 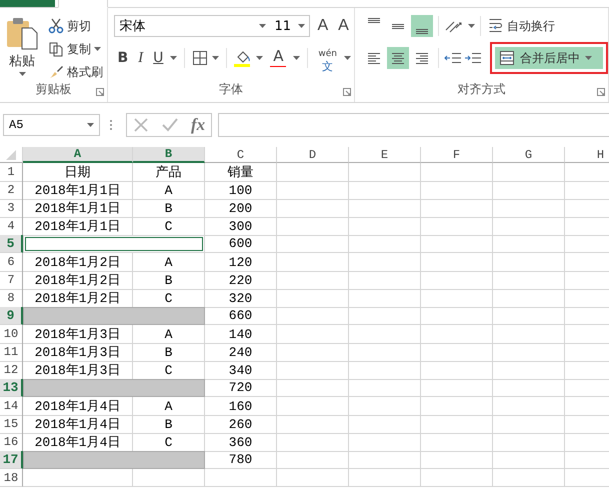 I want to click on vertical-align-button, so click(x=422, y=26).